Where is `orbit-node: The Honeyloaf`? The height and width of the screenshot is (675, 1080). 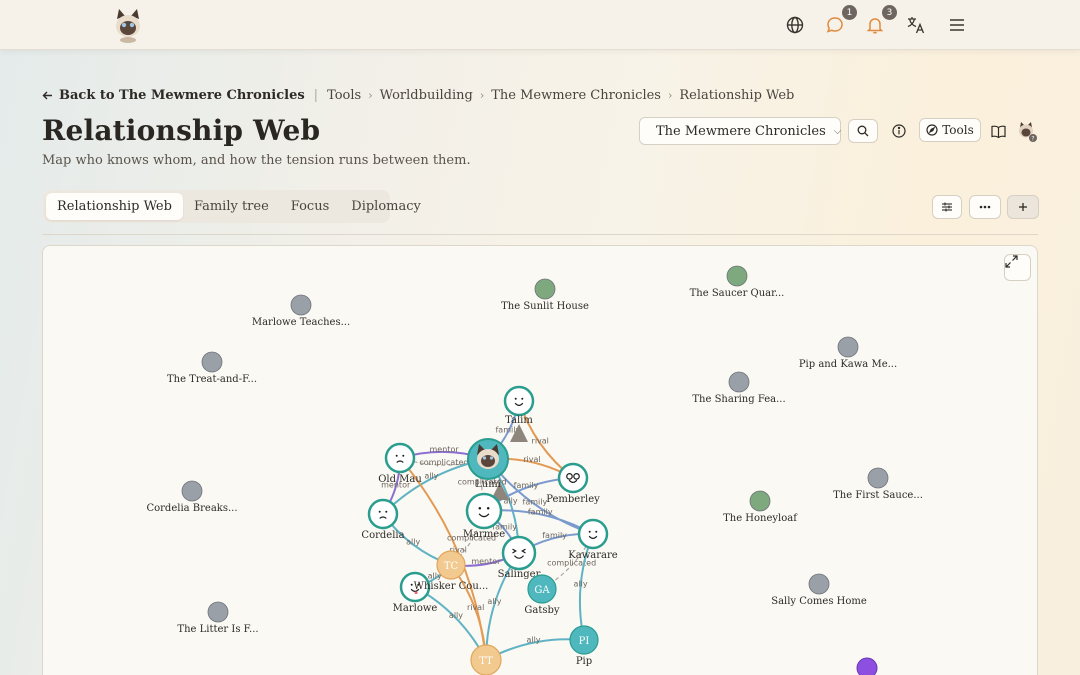
orbit-node: The Honeyloaf is located at coordinates (760, 507).